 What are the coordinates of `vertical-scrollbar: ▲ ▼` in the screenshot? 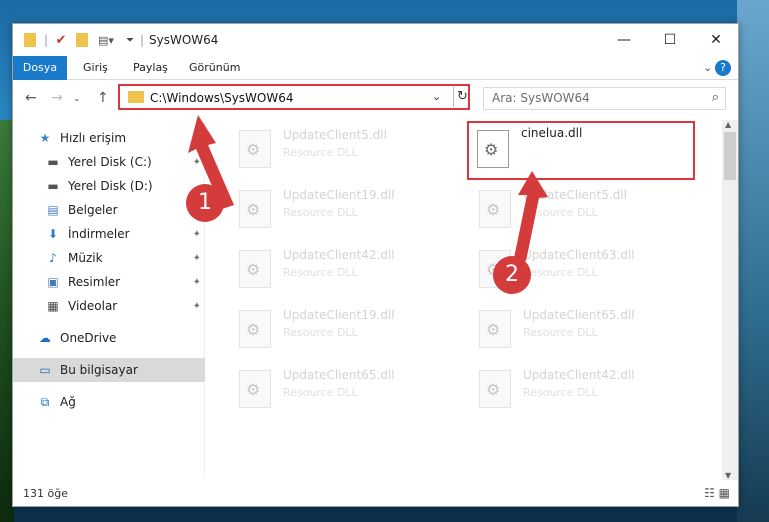 It's located at (730, 300).